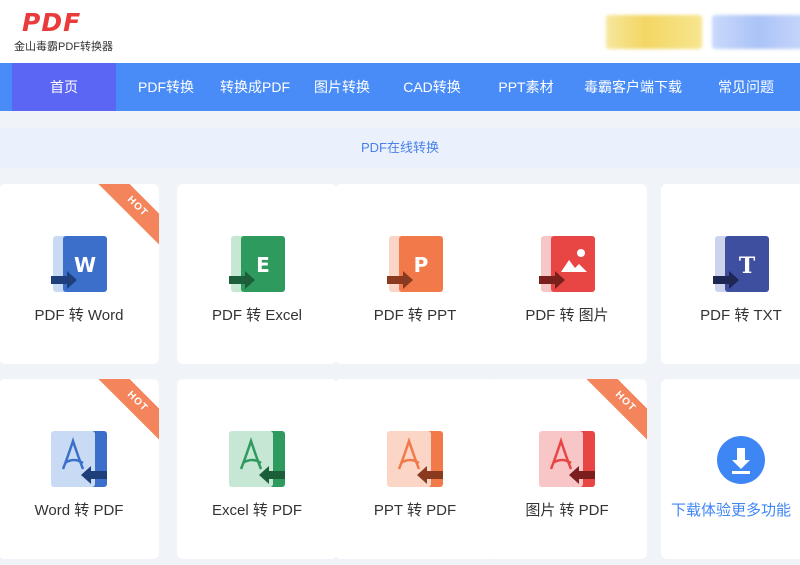  What do you see at coordinates (256, 315) in the screenshot?
I see `card-label: PDF 转 Excel` at bounding box center [256, 315].